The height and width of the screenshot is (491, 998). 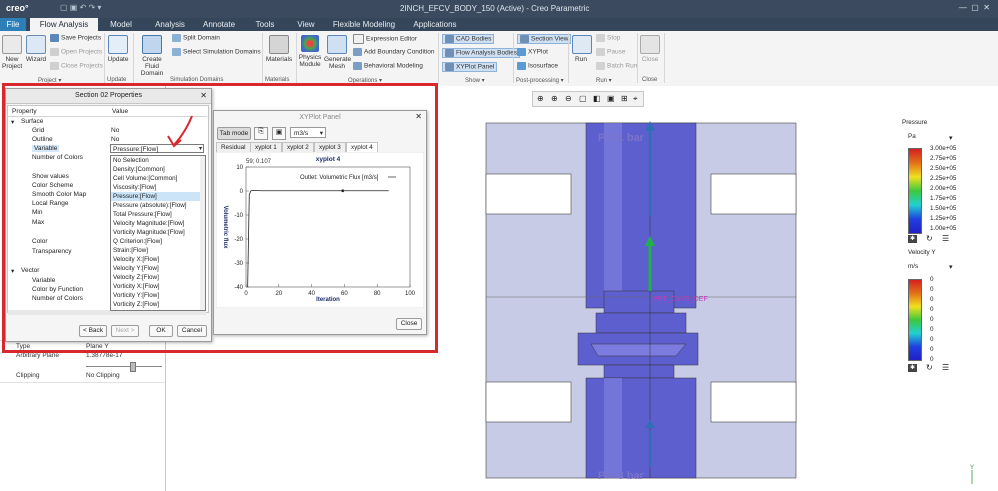 What do you see at coordinates (544, 39) in the screenshot?
I see `section-view-toggle: Section View` at bounding box center [544, 39].